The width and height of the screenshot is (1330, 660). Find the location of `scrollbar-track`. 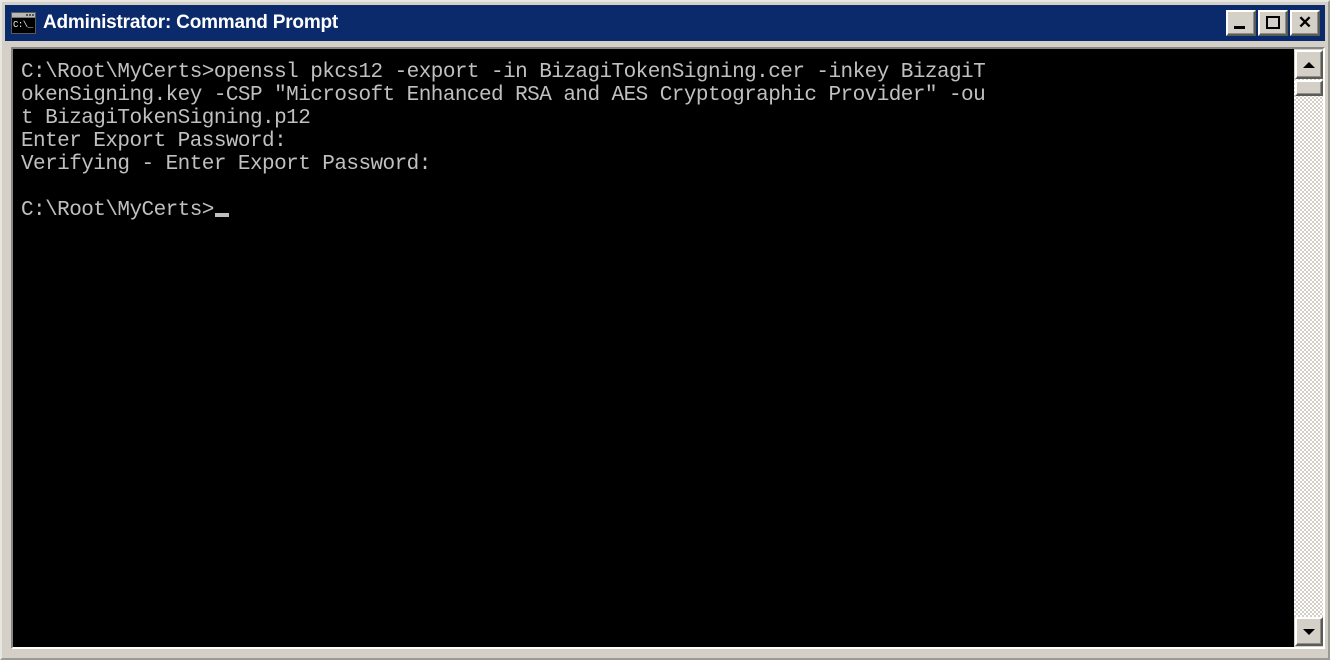

scrollbar-track is located at coordinates (1308, 348).